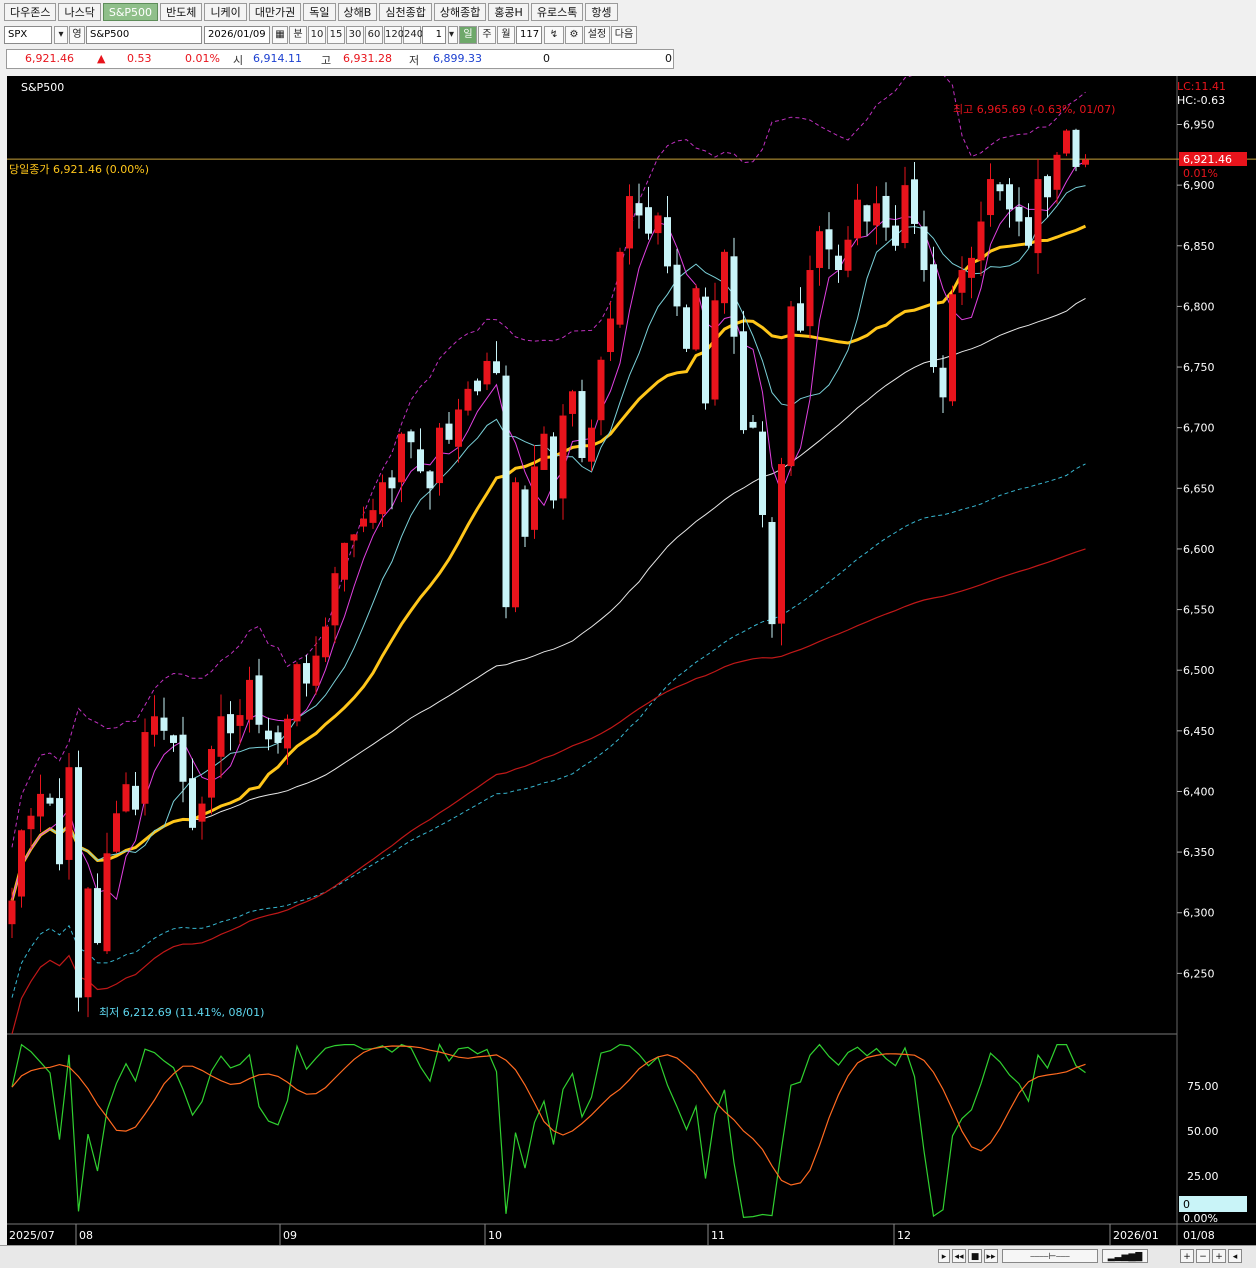 This screenshot has width=1256, height=1268. Describe the element at coordinates (959, 1256) in the screenshot. I see `scroll-first-icon: ◂◂` at that location.